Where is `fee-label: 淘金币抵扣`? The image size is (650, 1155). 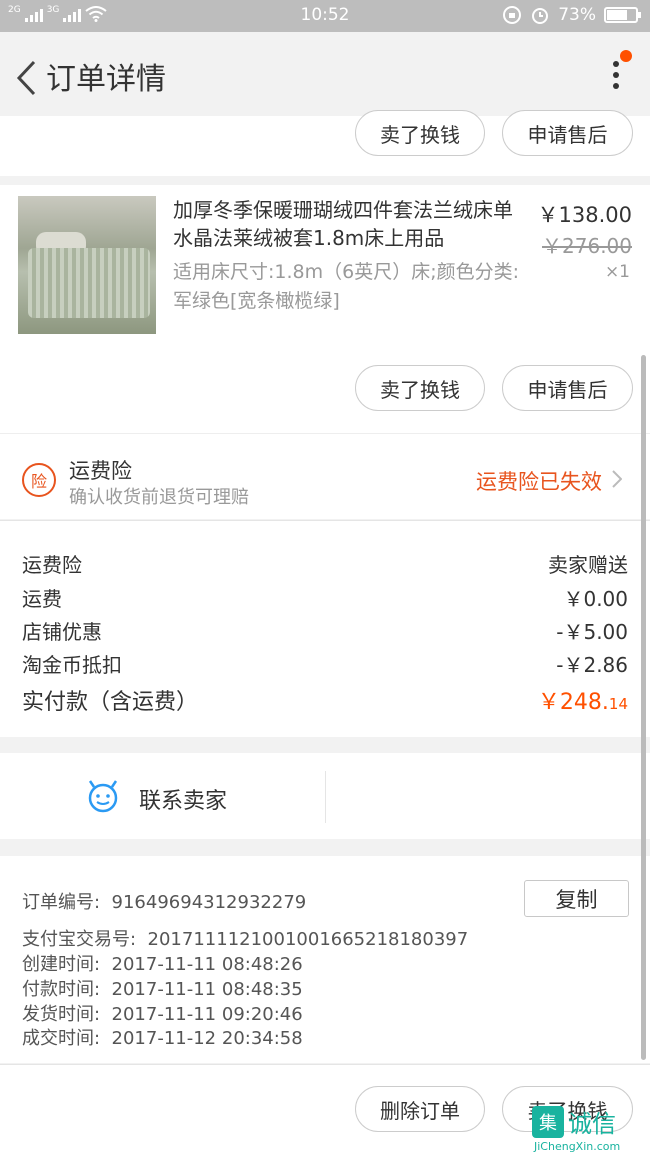
fee-label: 淘金币抵扣 is located at coordinates (72, 665).